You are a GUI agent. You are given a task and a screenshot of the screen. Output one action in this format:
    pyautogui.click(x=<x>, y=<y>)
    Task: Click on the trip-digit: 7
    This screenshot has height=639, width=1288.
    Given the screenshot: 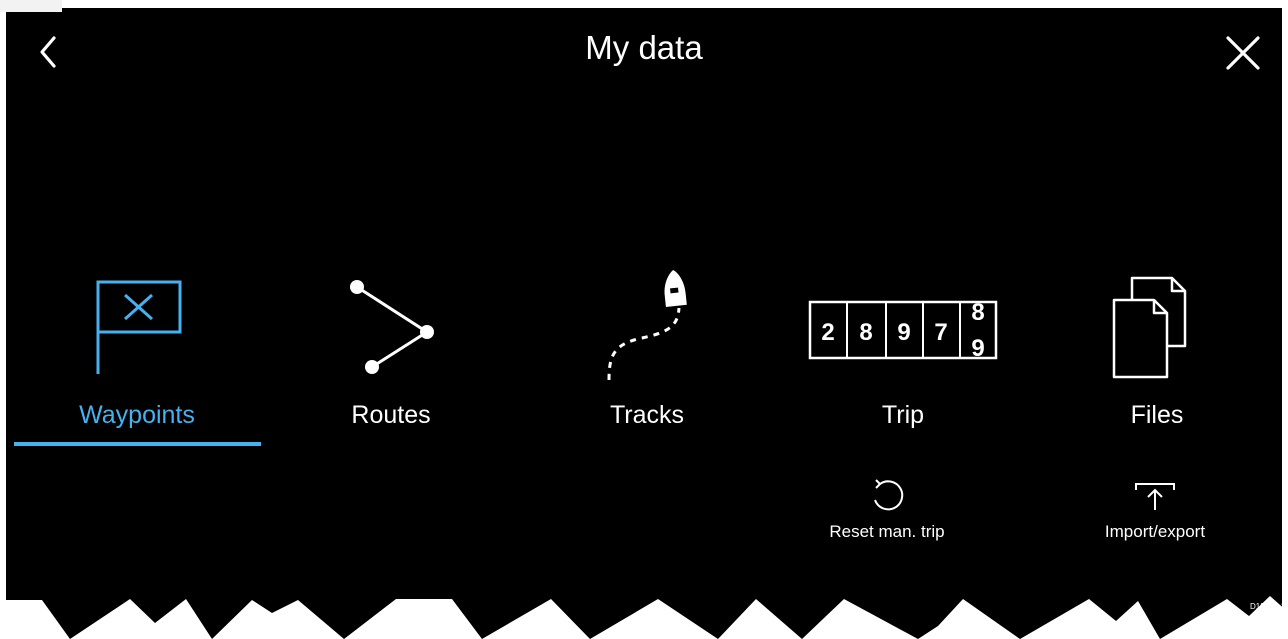 What is the action you would take?
    pyautogui.click(x=940, y=332)
    